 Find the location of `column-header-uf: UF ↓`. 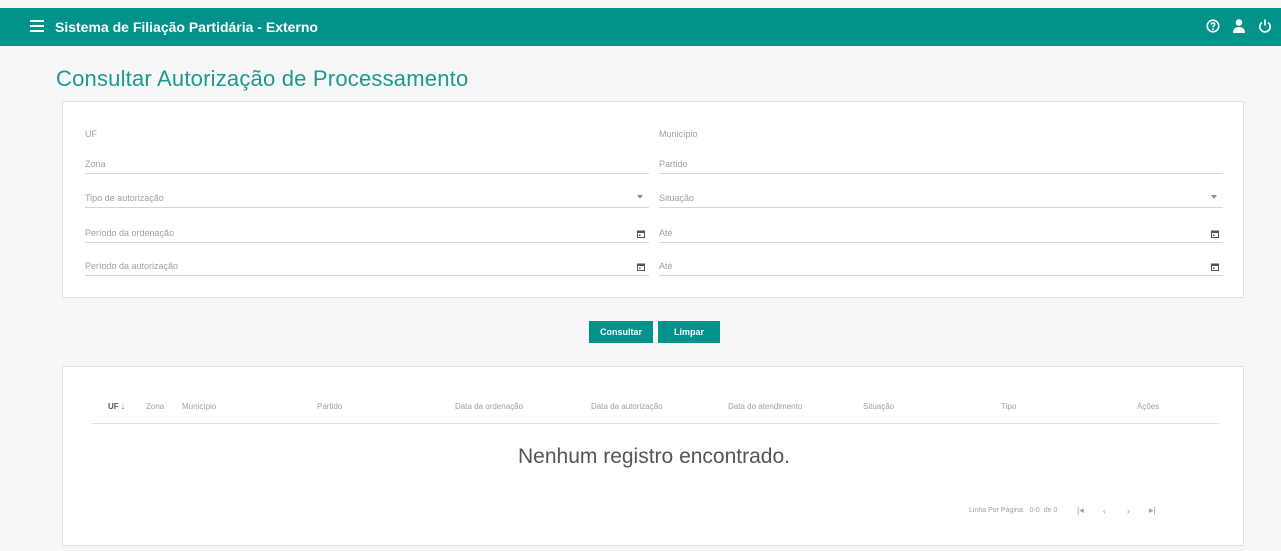

column-header-uf: UF ↓ is located at coordinates (116, 406).